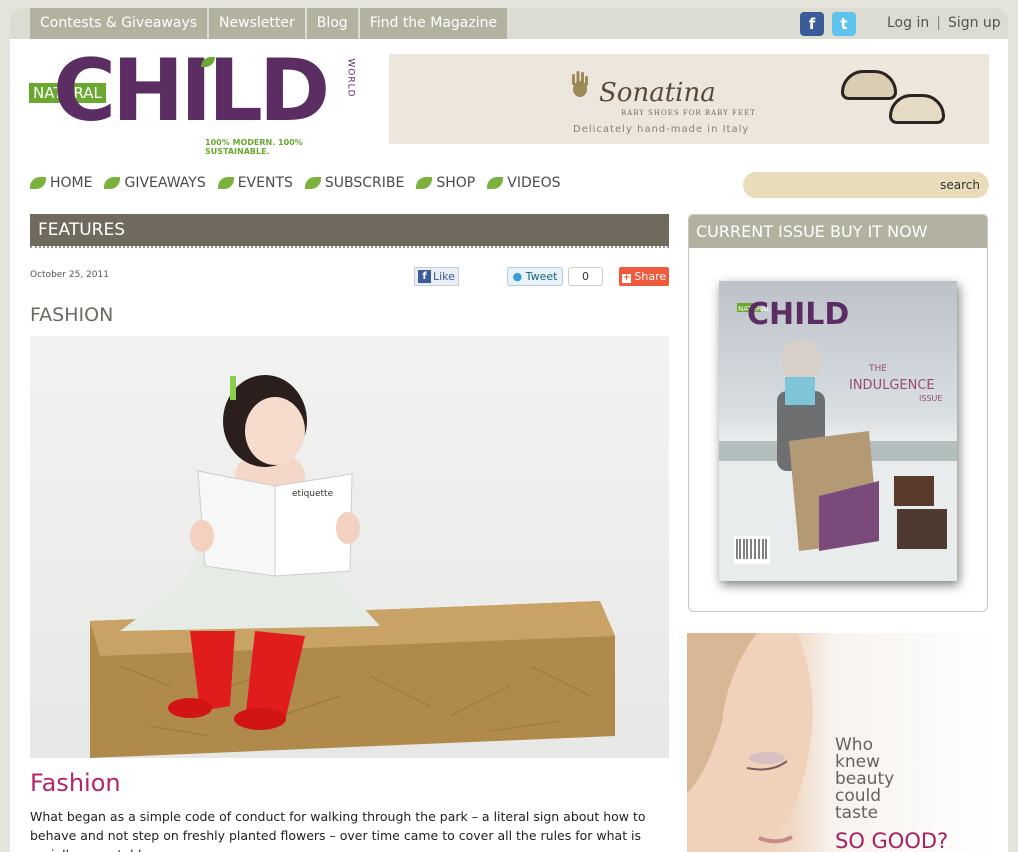 The height and width of the screenshot is (852, 1018). I want to click on beauty-ad: Who knew beauty could taste SO GOOD?, so click(839, 742).